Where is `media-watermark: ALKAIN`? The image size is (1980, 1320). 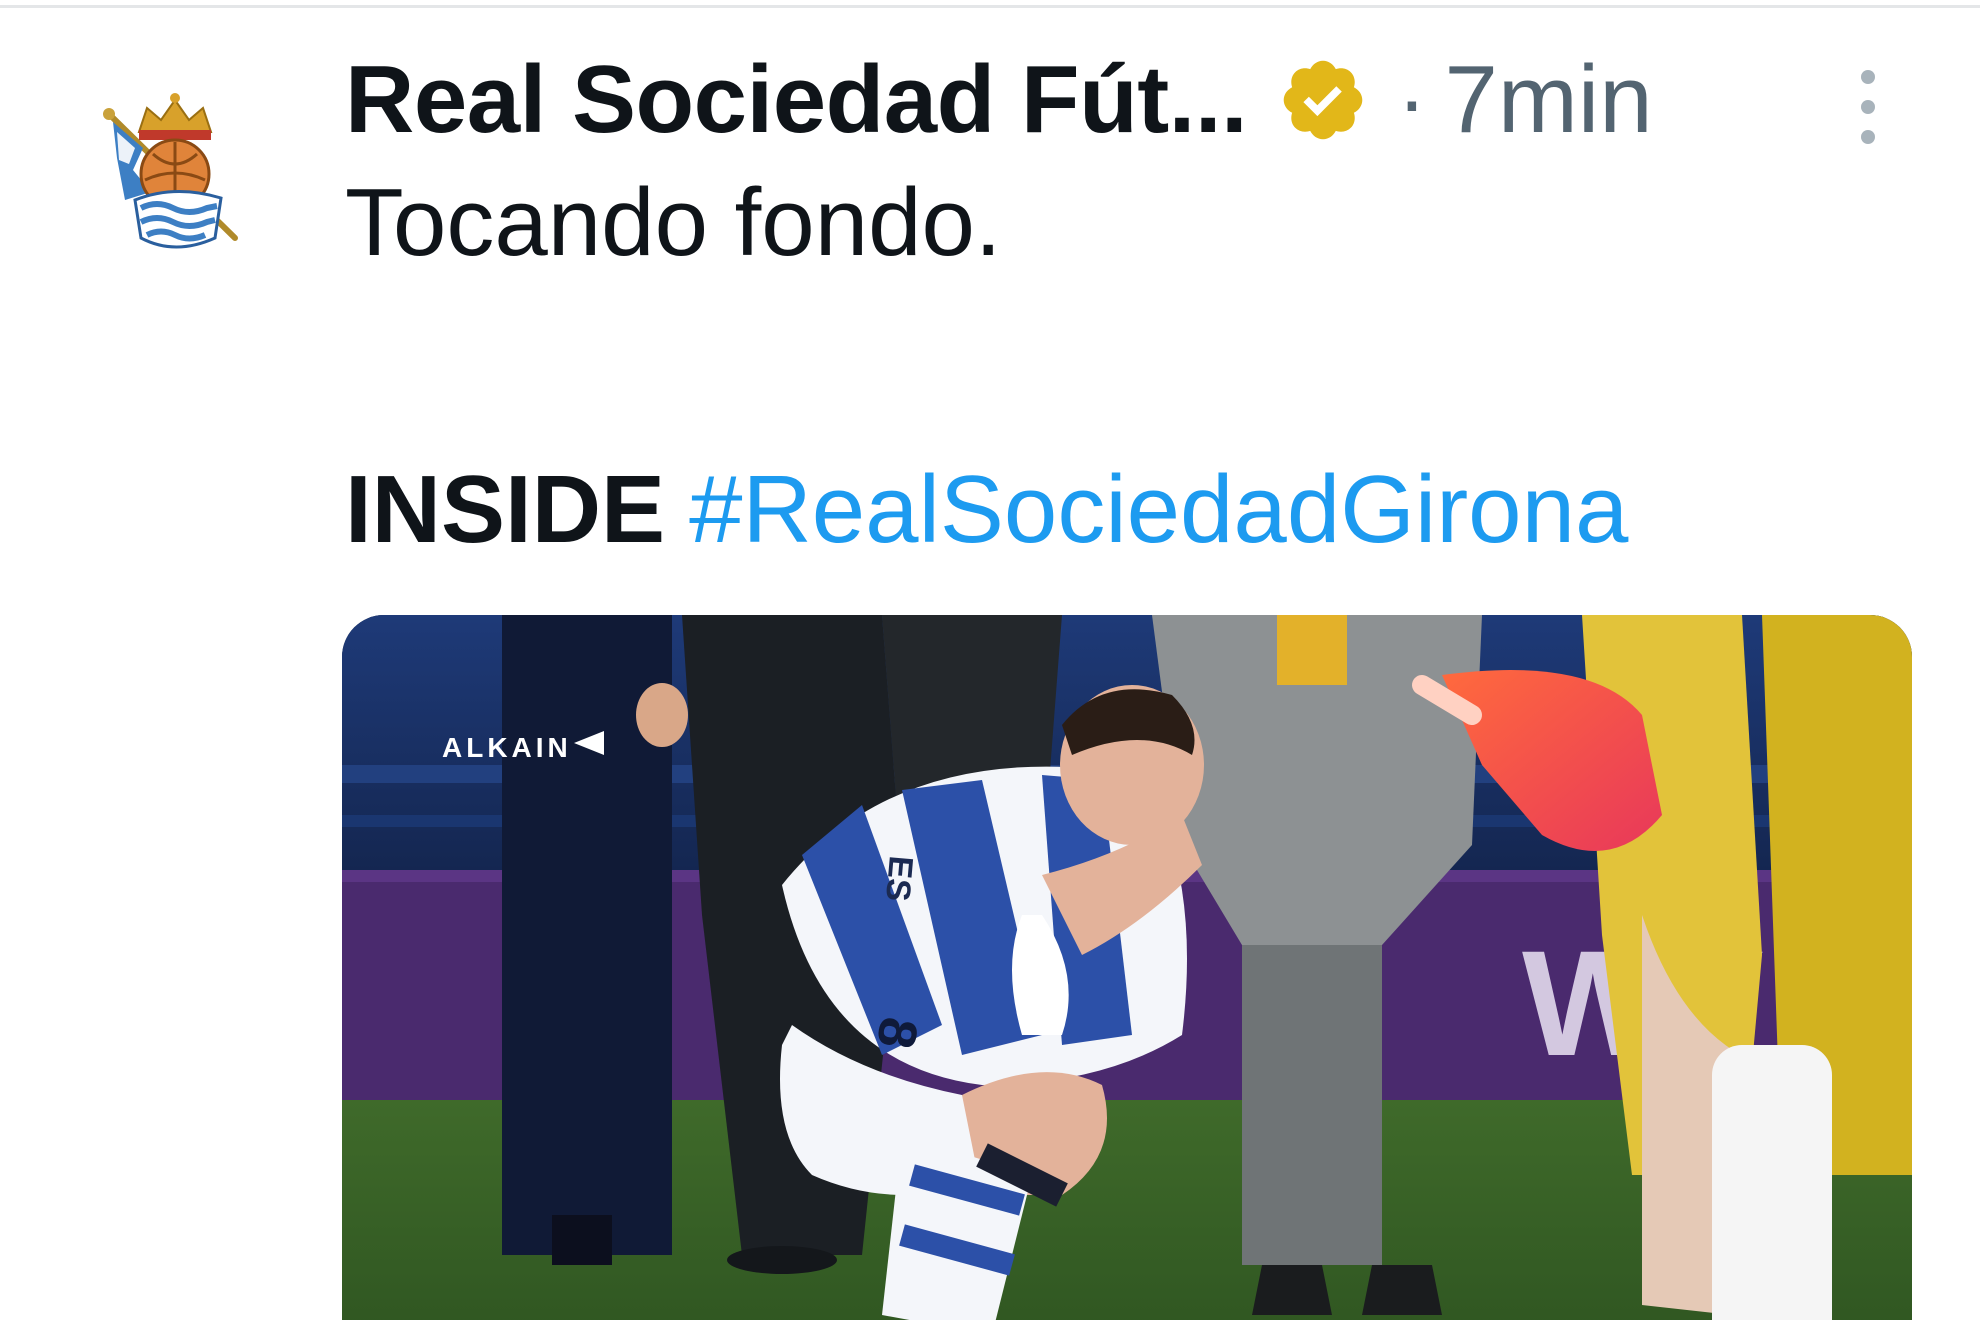 media-watermark: ALKAIN is located at coordinates (507, 747).